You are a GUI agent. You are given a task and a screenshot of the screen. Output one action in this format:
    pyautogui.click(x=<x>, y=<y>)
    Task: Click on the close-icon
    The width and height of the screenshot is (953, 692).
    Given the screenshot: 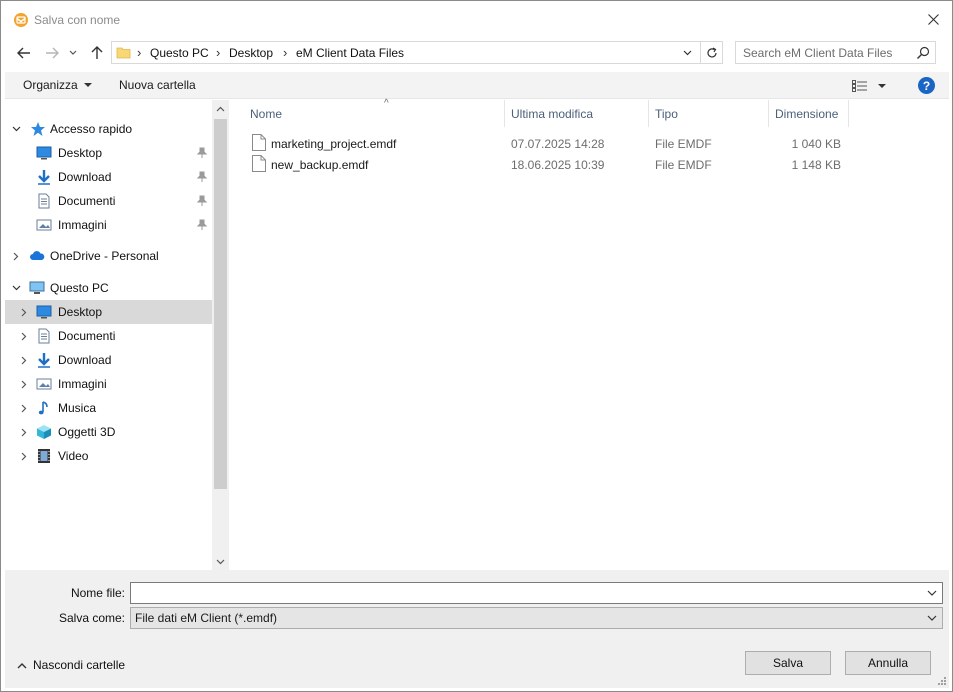 What is the action you would take?
    pyautogui.click(x=933, y=19)
    